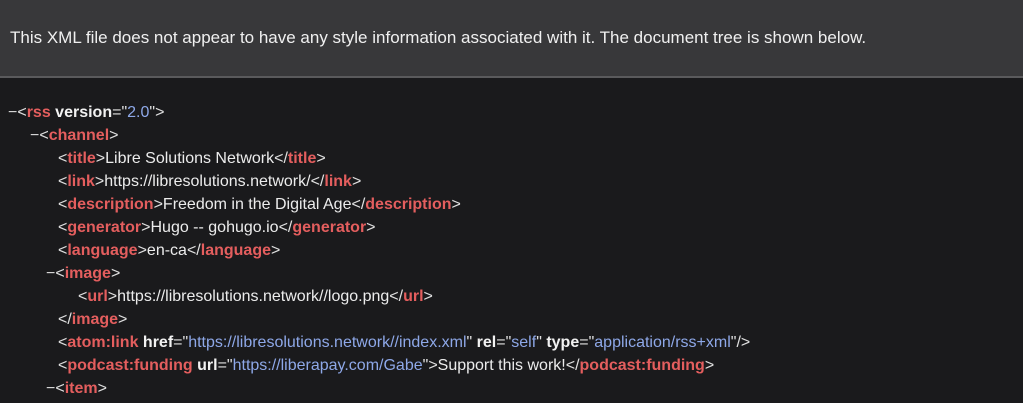  Describe the element at coordinates (50, 388) in the screenshot. I see `collapse-toggle-item: −` at that location.